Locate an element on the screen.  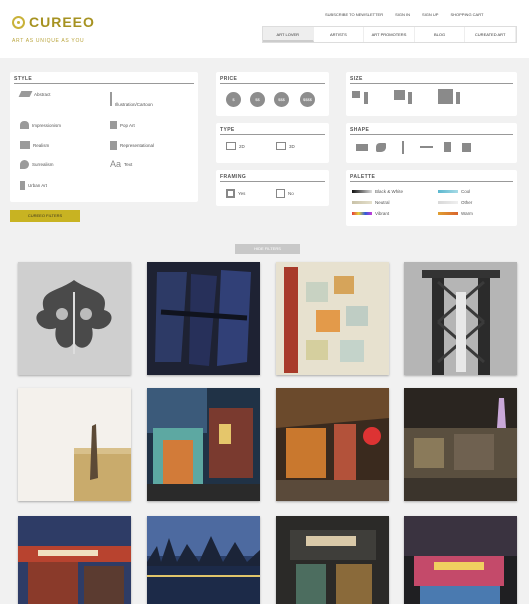
unframed-icon is located at coordinates (280, 193).